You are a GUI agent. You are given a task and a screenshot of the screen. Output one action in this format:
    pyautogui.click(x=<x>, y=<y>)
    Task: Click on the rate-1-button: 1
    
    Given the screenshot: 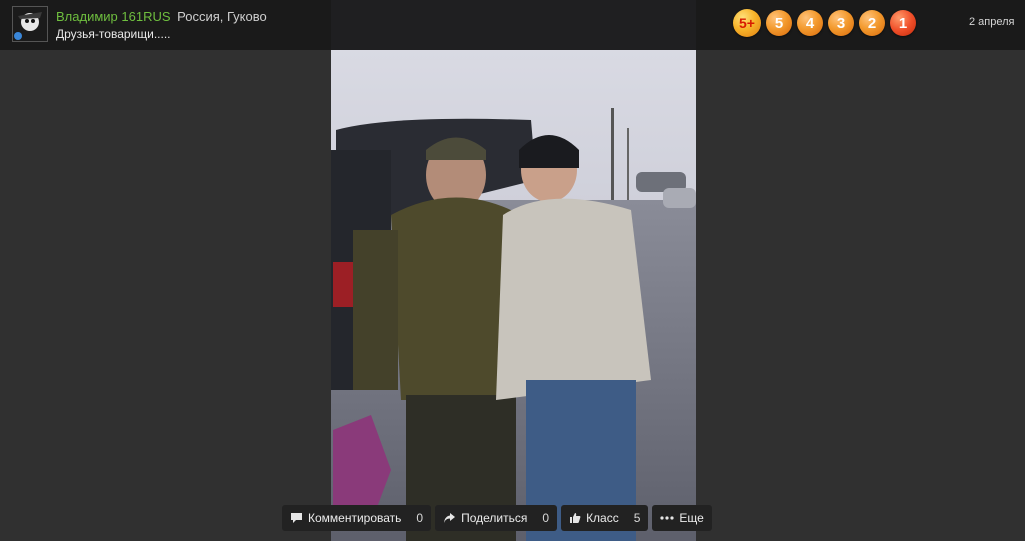 What is the action you would take?
    pyautogui.click(x=903, y=23)
    